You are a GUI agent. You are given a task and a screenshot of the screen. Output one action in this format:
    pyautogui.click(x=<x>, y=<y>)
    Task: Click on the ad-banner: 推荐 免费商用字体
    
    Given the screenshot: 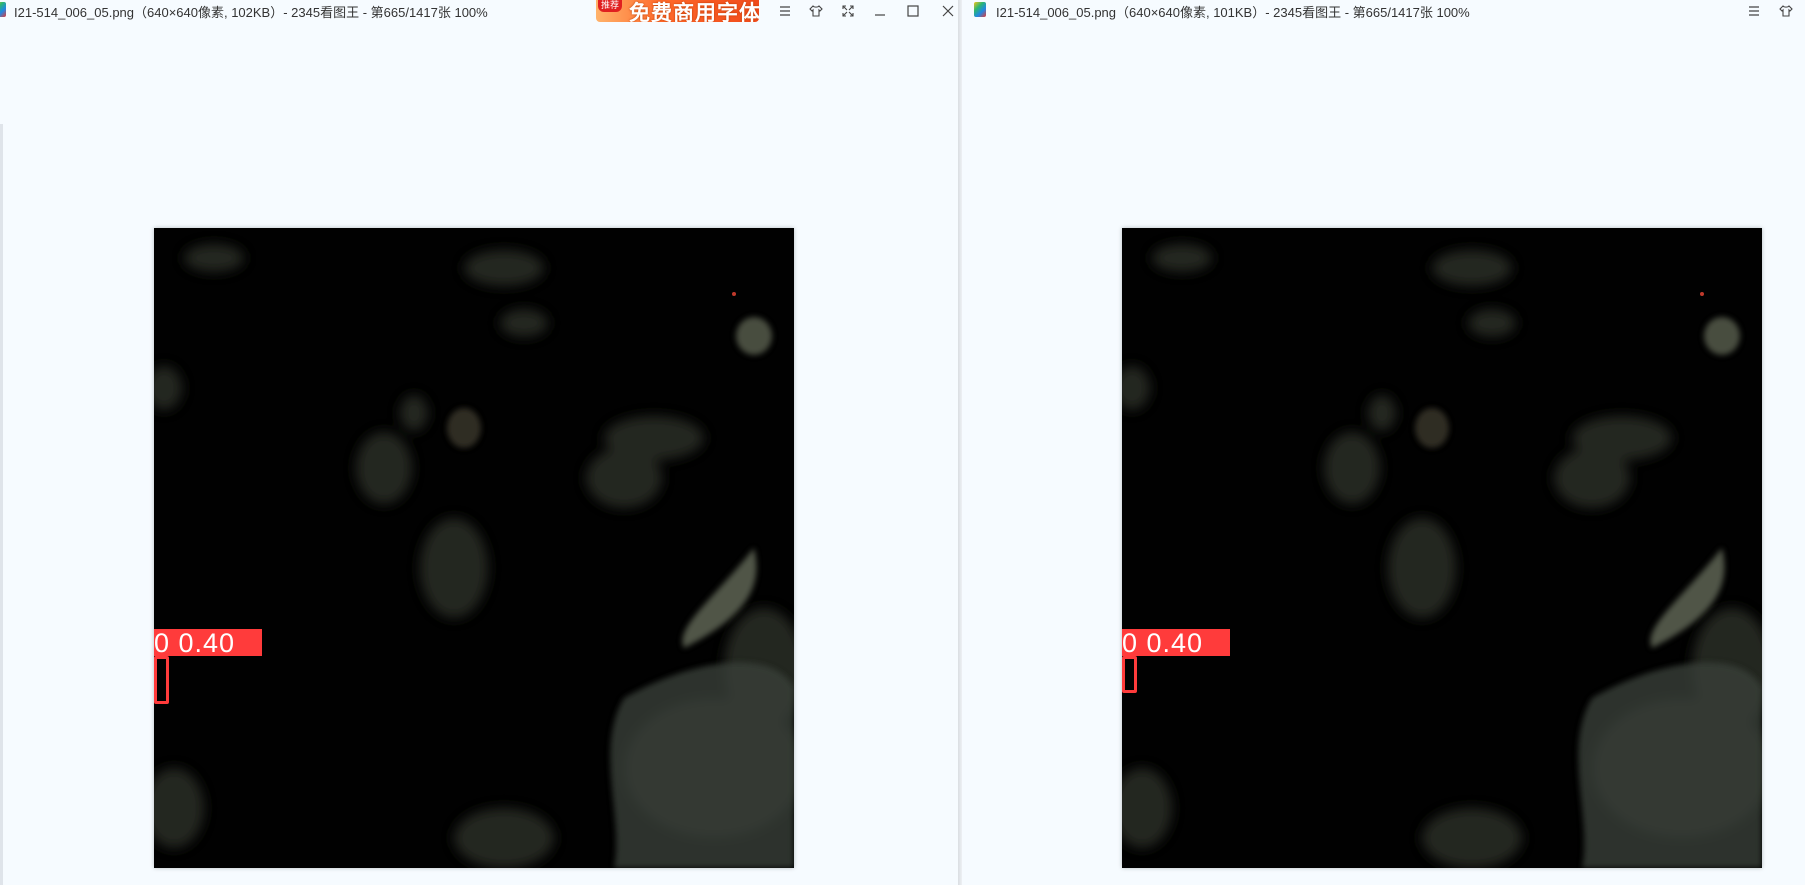 What is the action you would take?
    pyautogui.click(x=677, y=11)
    